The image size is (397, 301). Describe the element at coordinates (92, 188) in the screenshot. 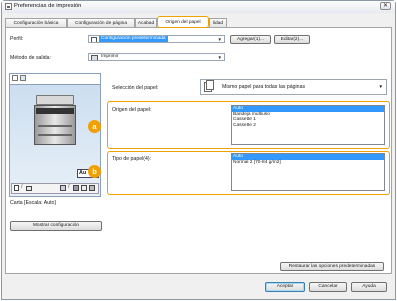

I see `finishing-icon` at that location.